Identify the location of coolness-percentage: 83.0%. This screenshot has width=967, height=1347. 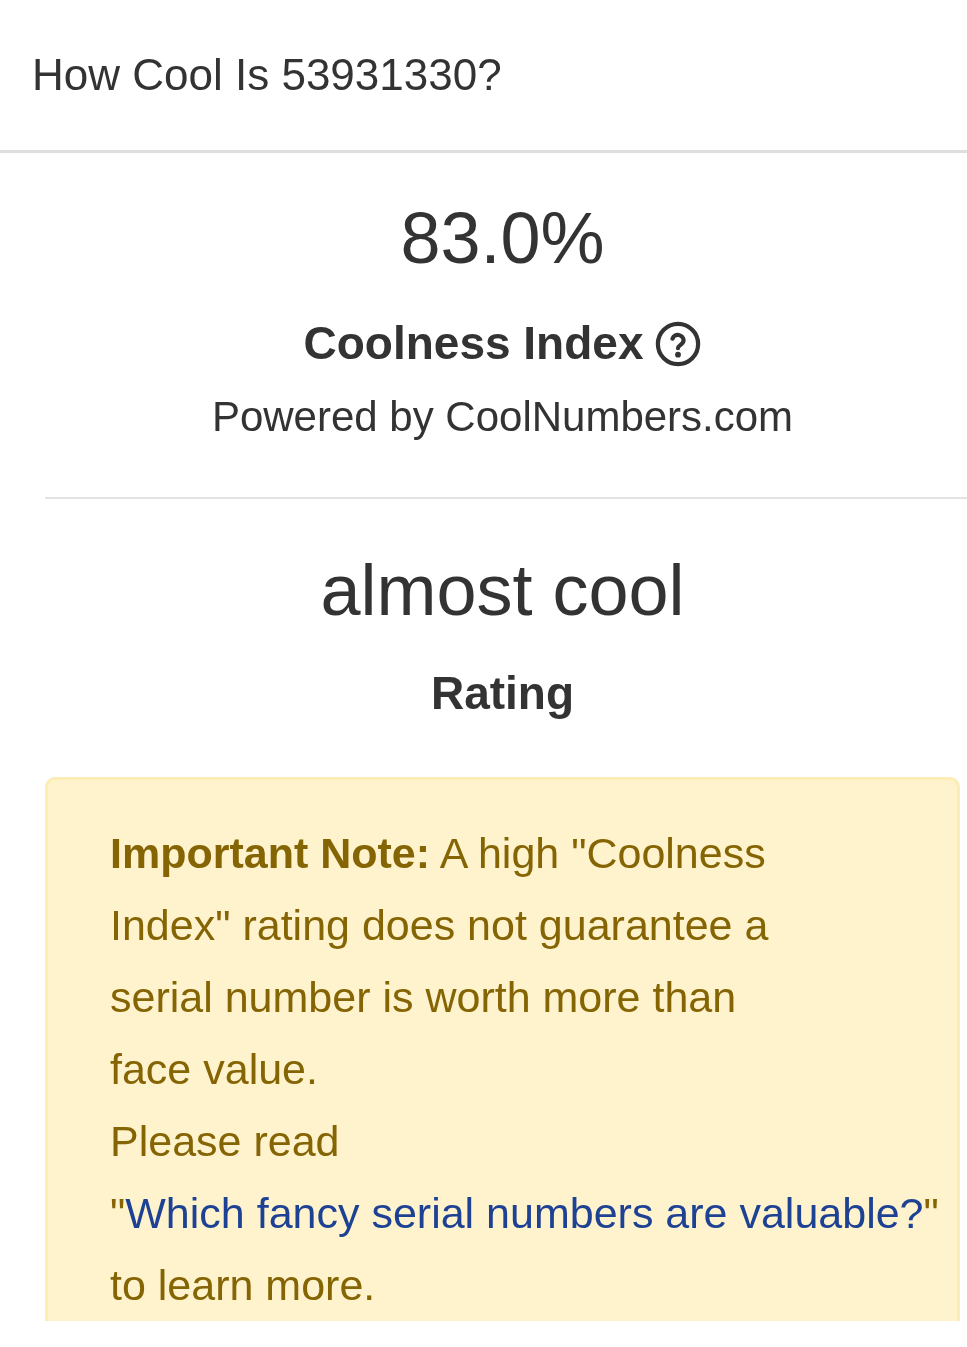
(502, 238).